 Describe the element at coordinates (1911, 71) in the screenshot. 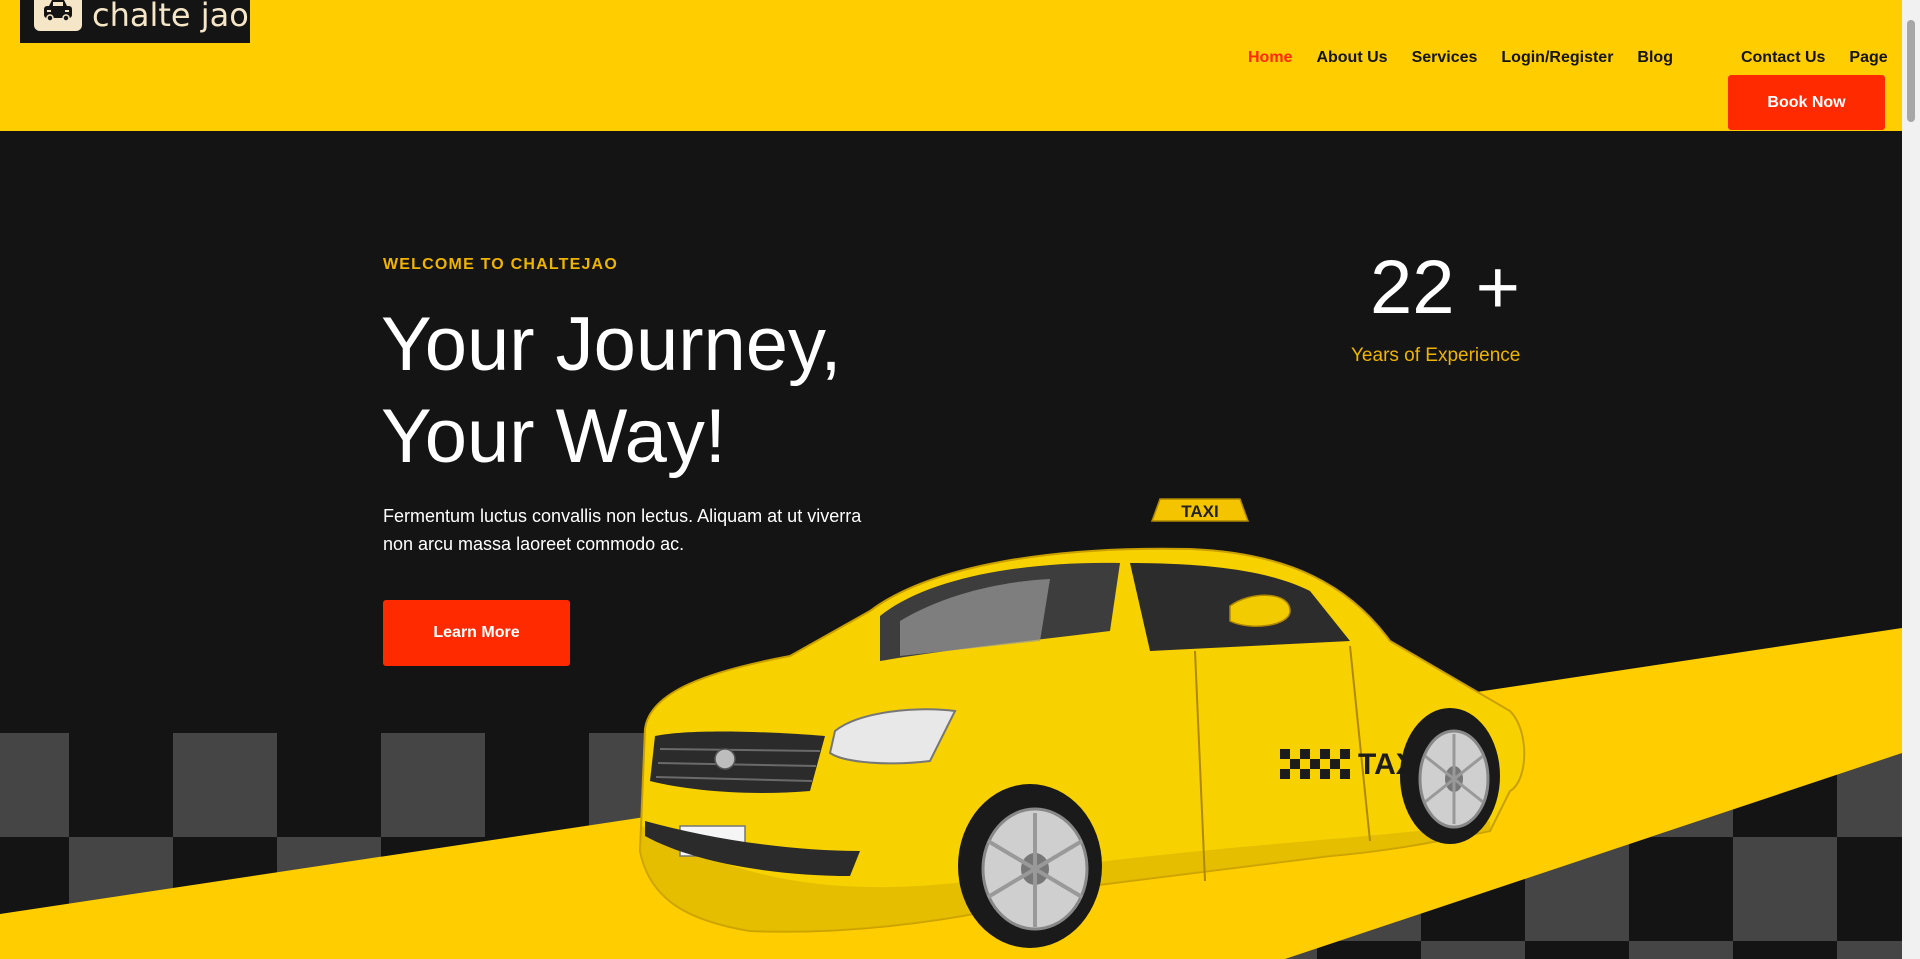

I see `scrollbar-thumb` at that location.